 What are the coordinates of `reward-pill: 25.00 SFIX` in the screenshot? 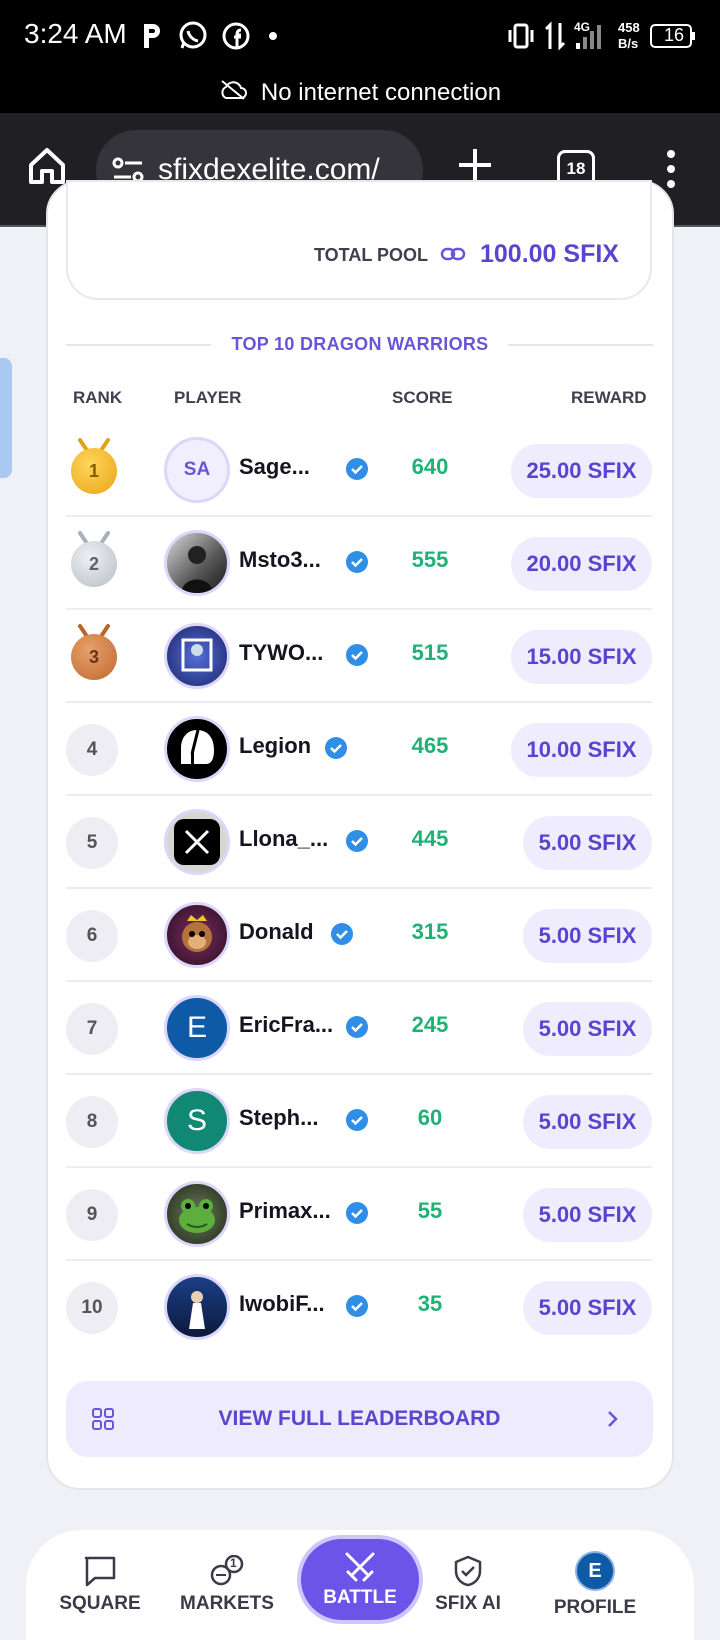 It's located at (581, 471).